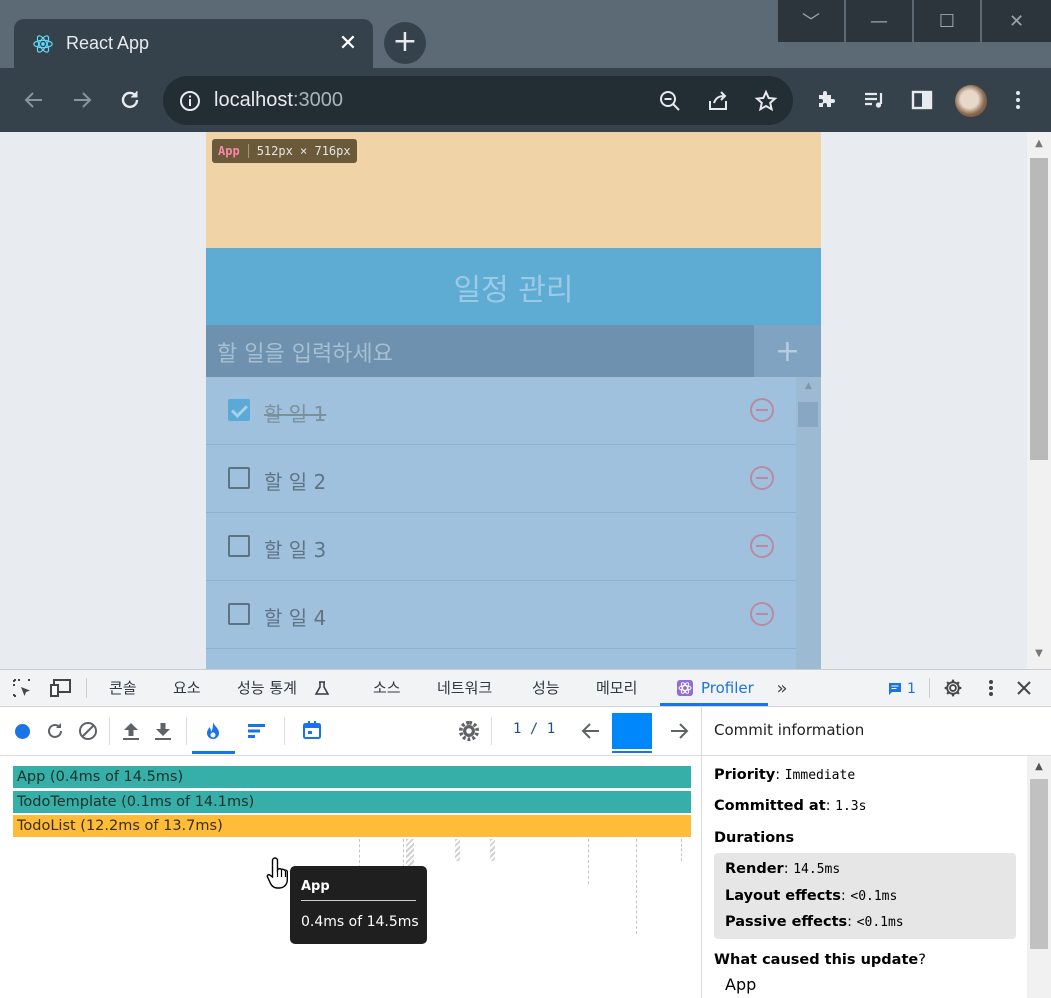 This screenshot has height=998, width=1051. What do you see at coordinates (632, 752) in the screenshot?
I see `selected-commit-indicator` at bounding box center [632, 752].